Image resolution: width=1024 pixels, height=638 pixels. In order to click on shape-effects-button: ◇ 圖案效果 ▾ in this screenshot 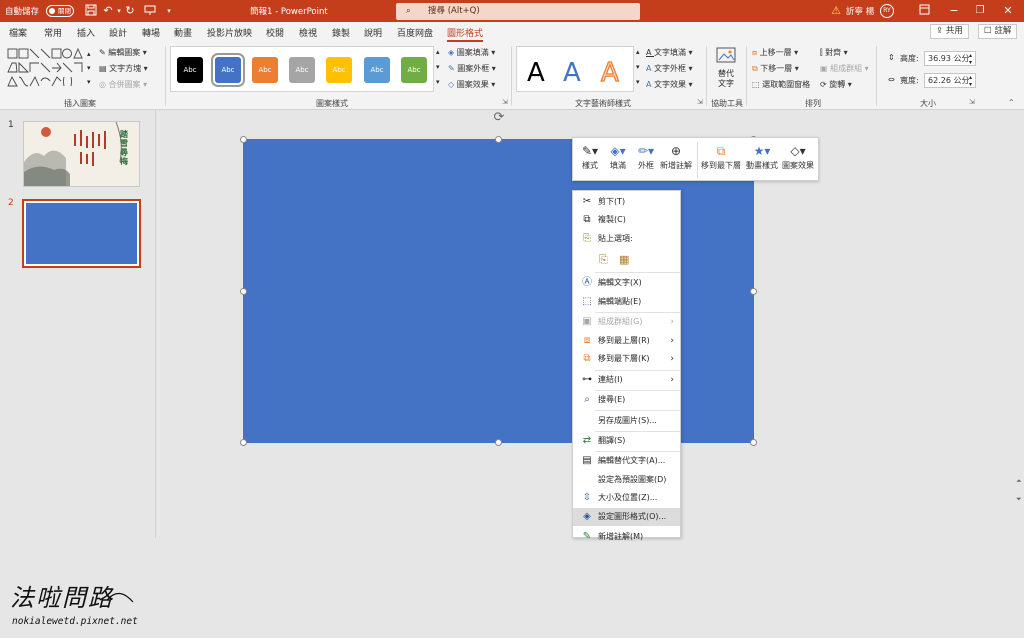, I will do `click(471, 84)`.